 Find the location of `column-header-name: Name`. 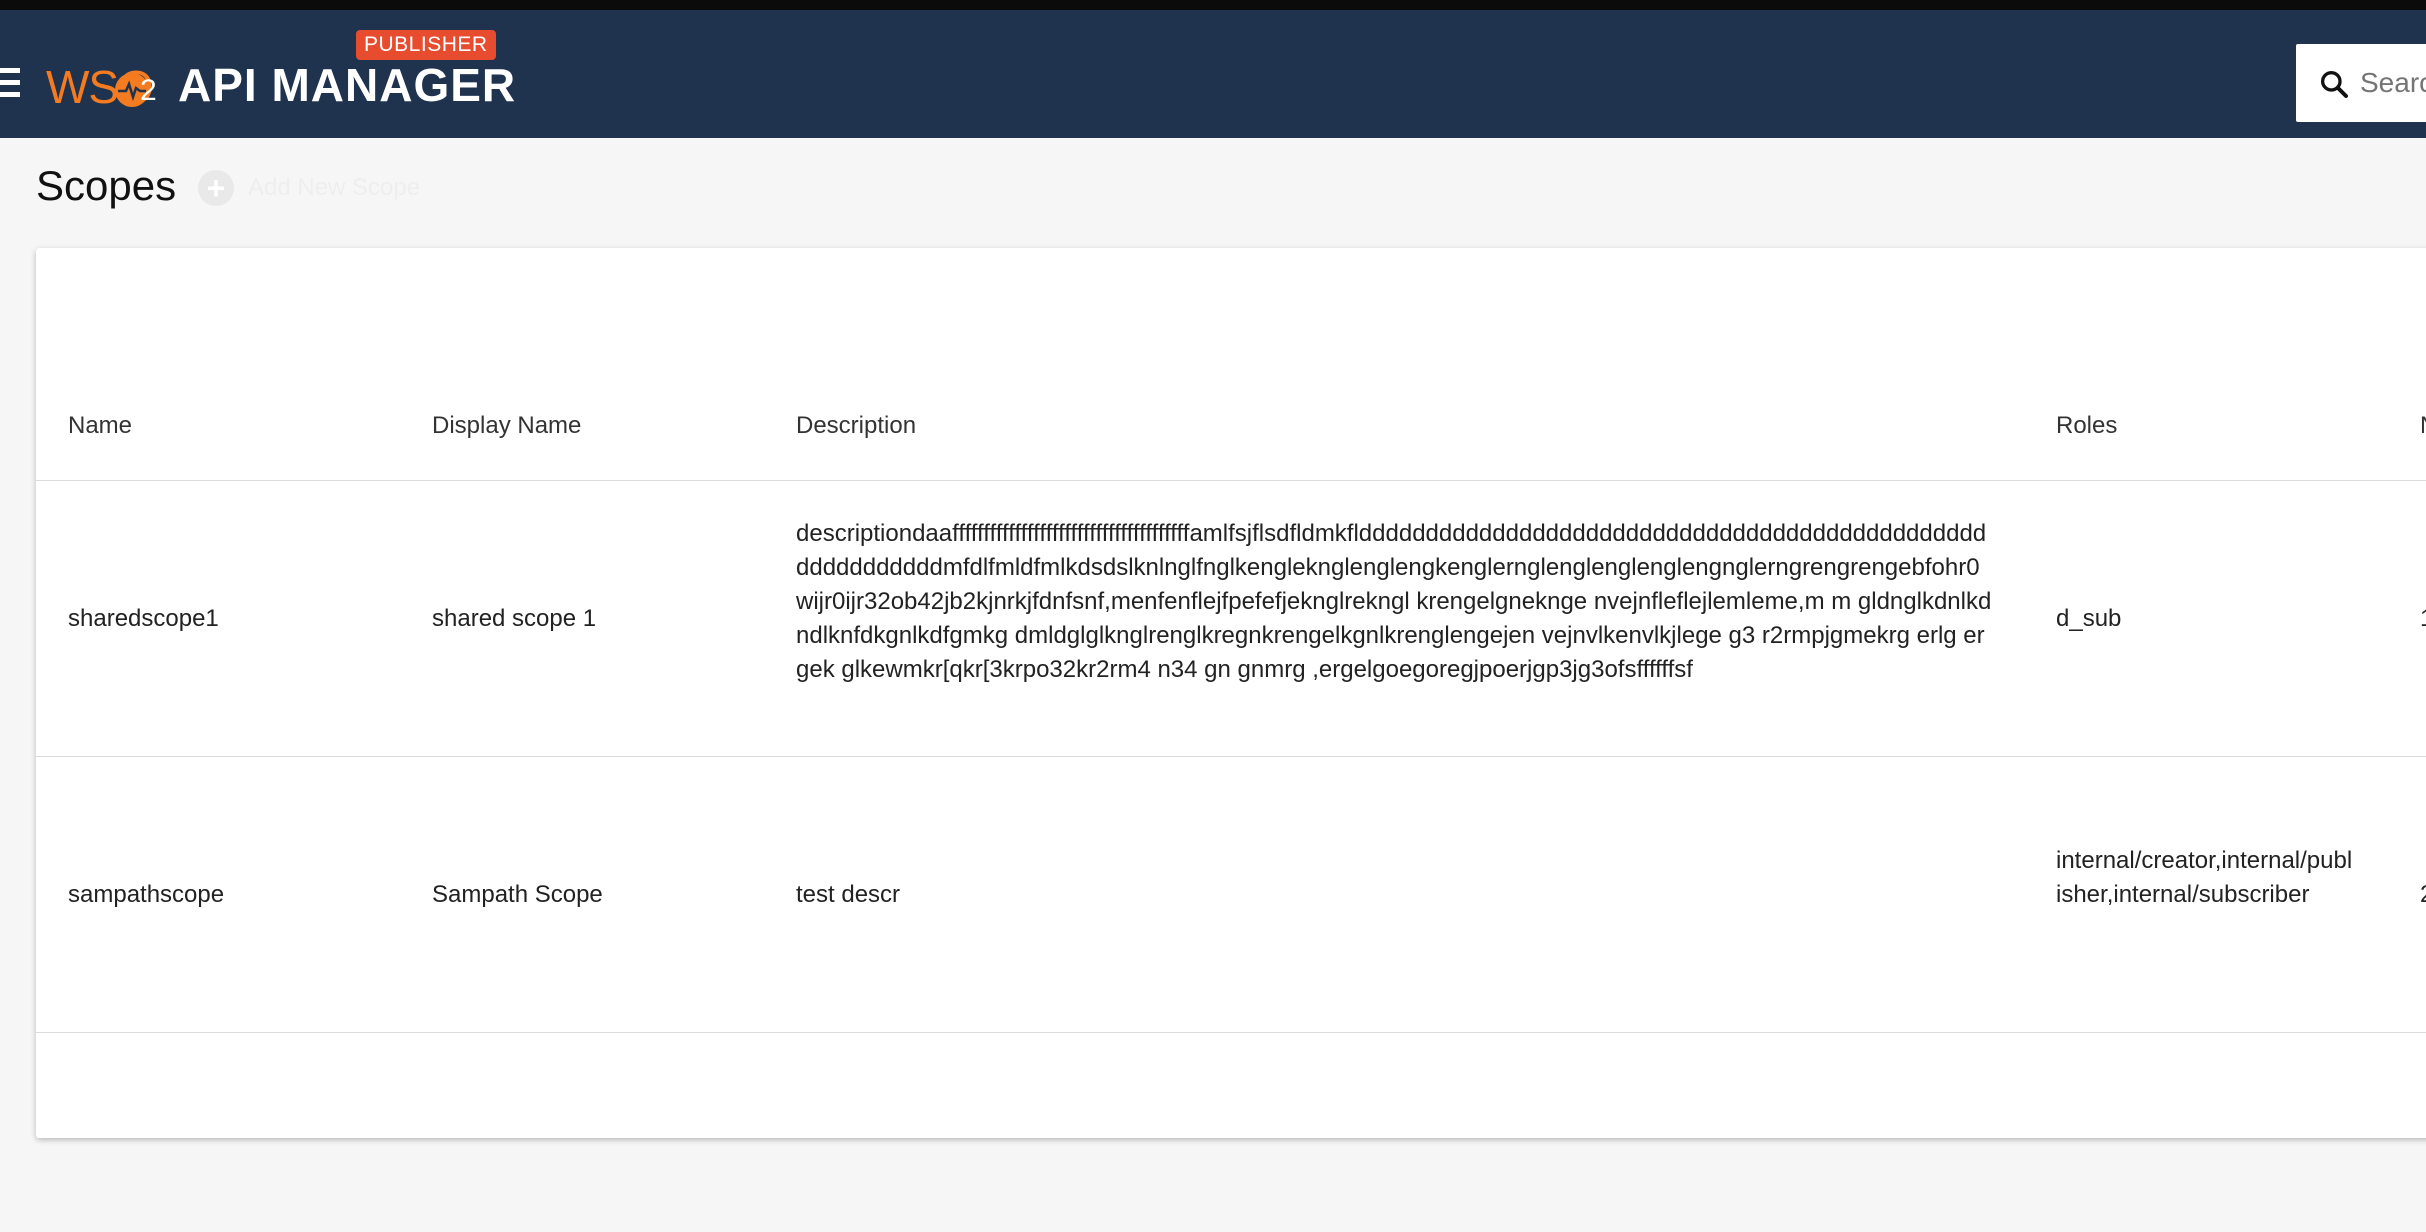

column-header-name: Name is located at coordinates (100, 426).